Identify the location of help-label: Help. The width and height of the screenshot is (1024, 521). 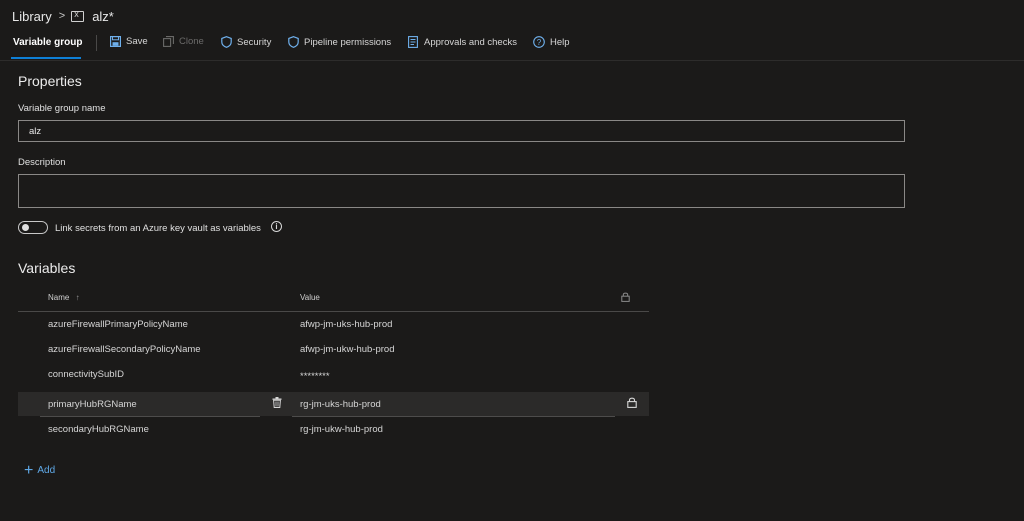
(560, 42).